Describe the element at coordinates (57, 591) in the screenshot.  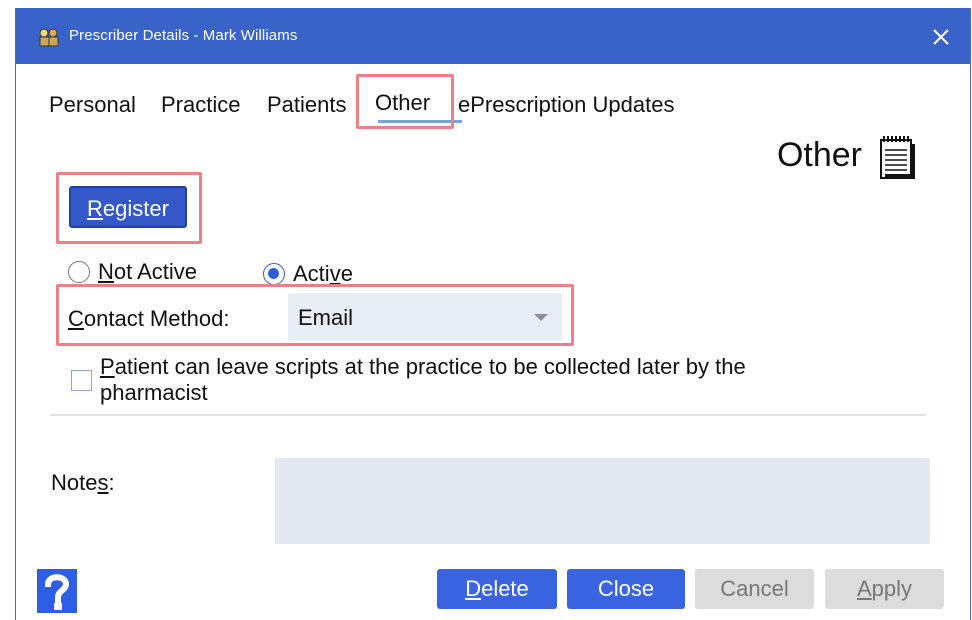
I see `help-icon` at that location.